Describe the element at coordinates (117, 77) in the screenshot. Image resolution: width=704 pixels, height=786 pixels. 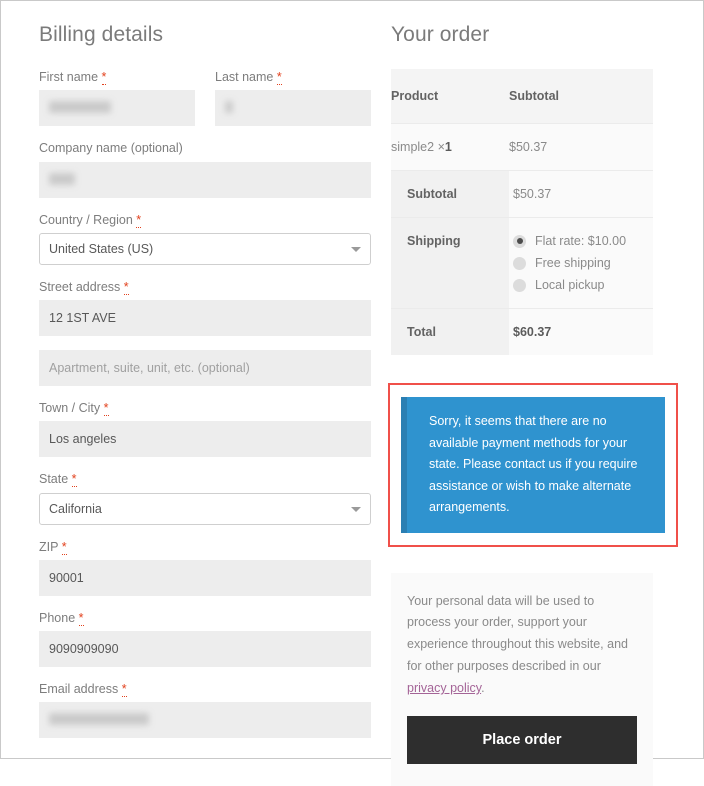
I see `first-name-label: First name *` at that location.